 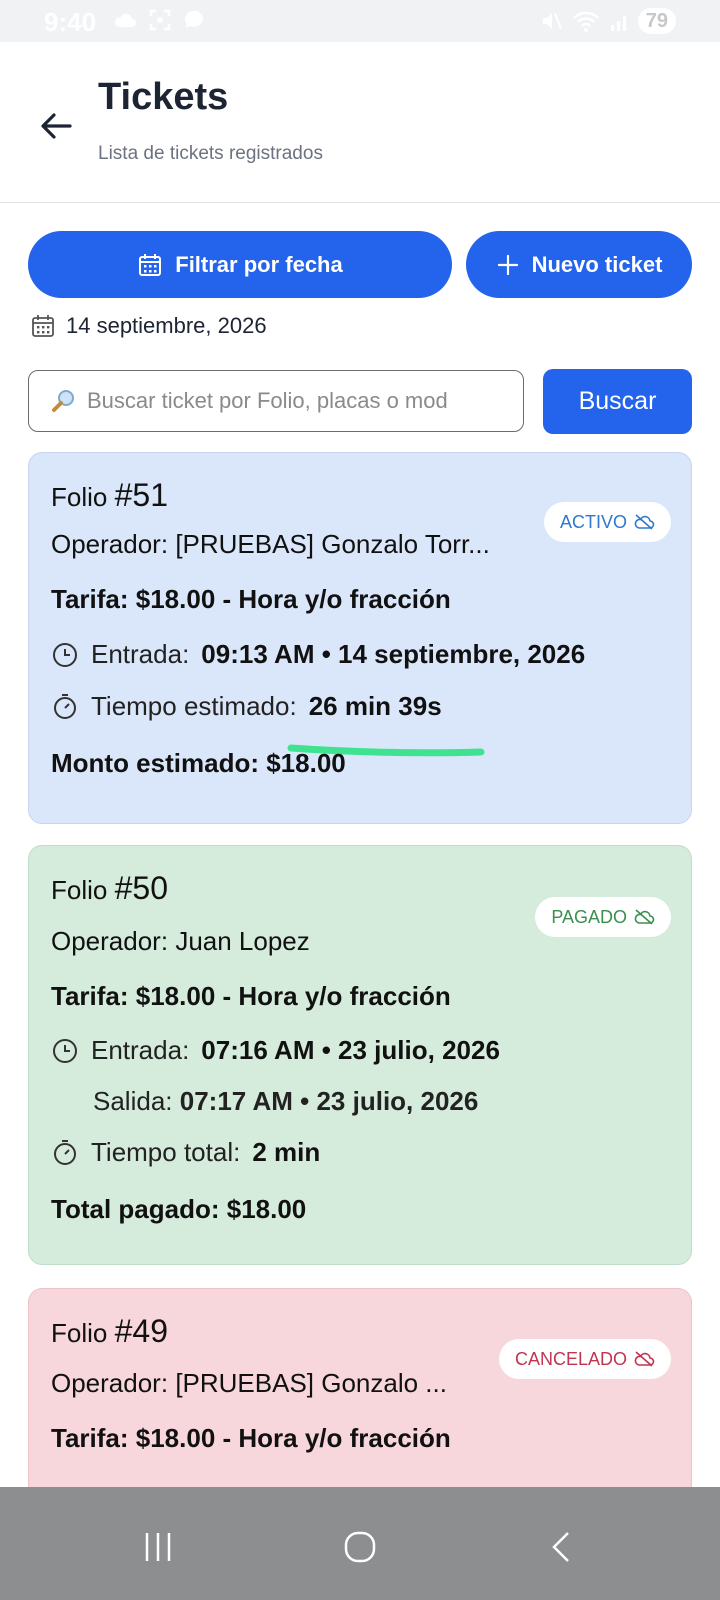 I want to click on system-navigation-bar, so click(x=360, y=1543).